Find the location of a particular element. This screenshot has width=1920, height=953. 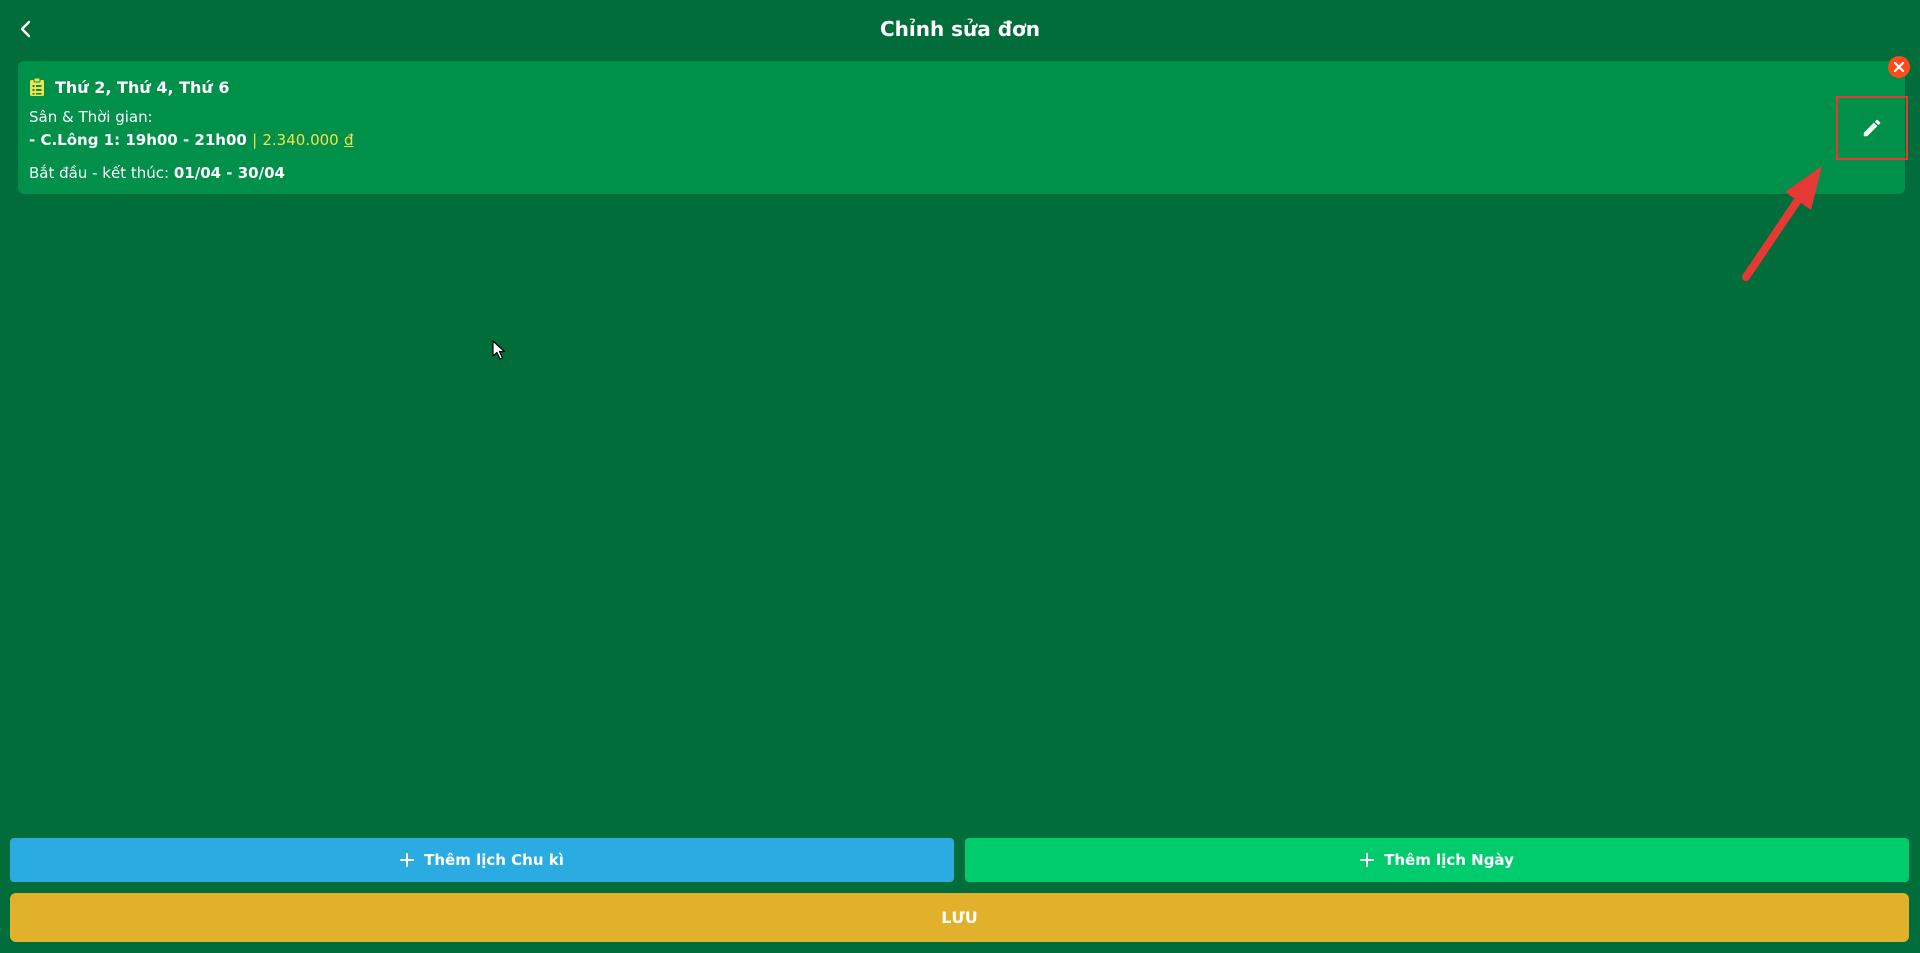

court-time-label: Sân & Thời gian: is located at coordinates (91, 117).